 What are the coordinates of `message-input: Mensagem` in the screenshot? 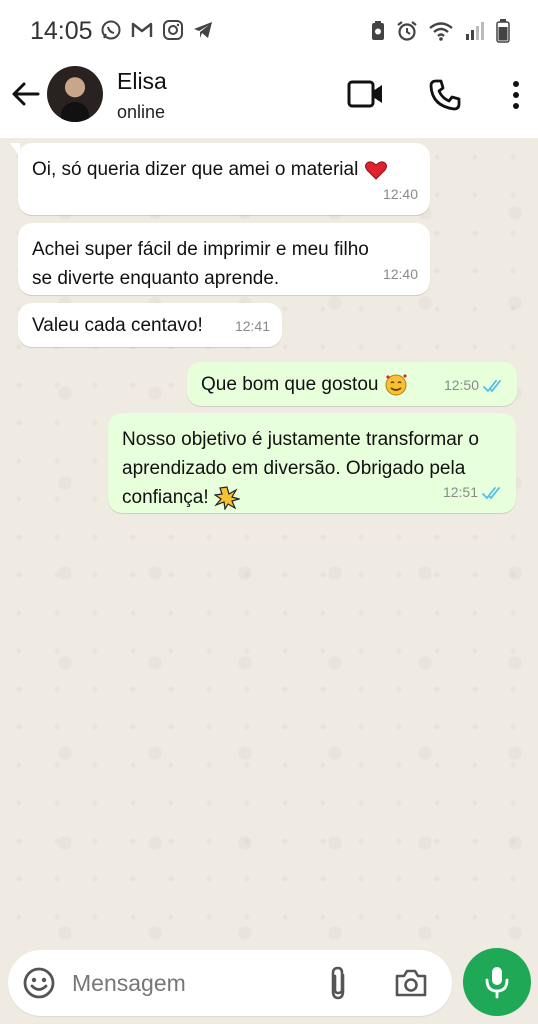 It's located at (129, 983).